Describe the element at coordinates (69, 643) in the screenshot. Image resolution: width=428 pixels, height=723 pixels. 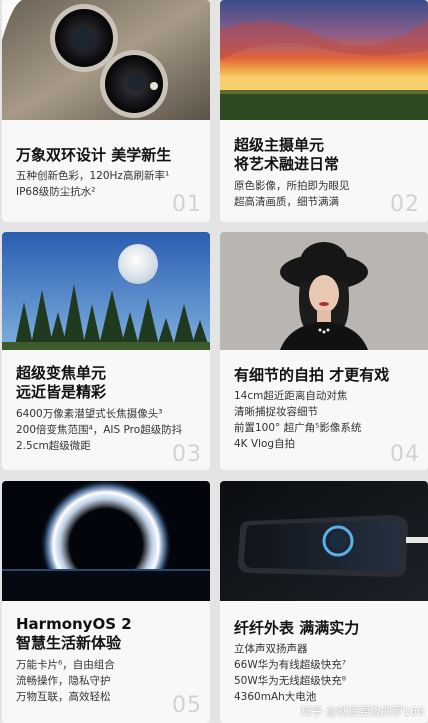
I see `card-title: 智慧生活新体验` at that location.